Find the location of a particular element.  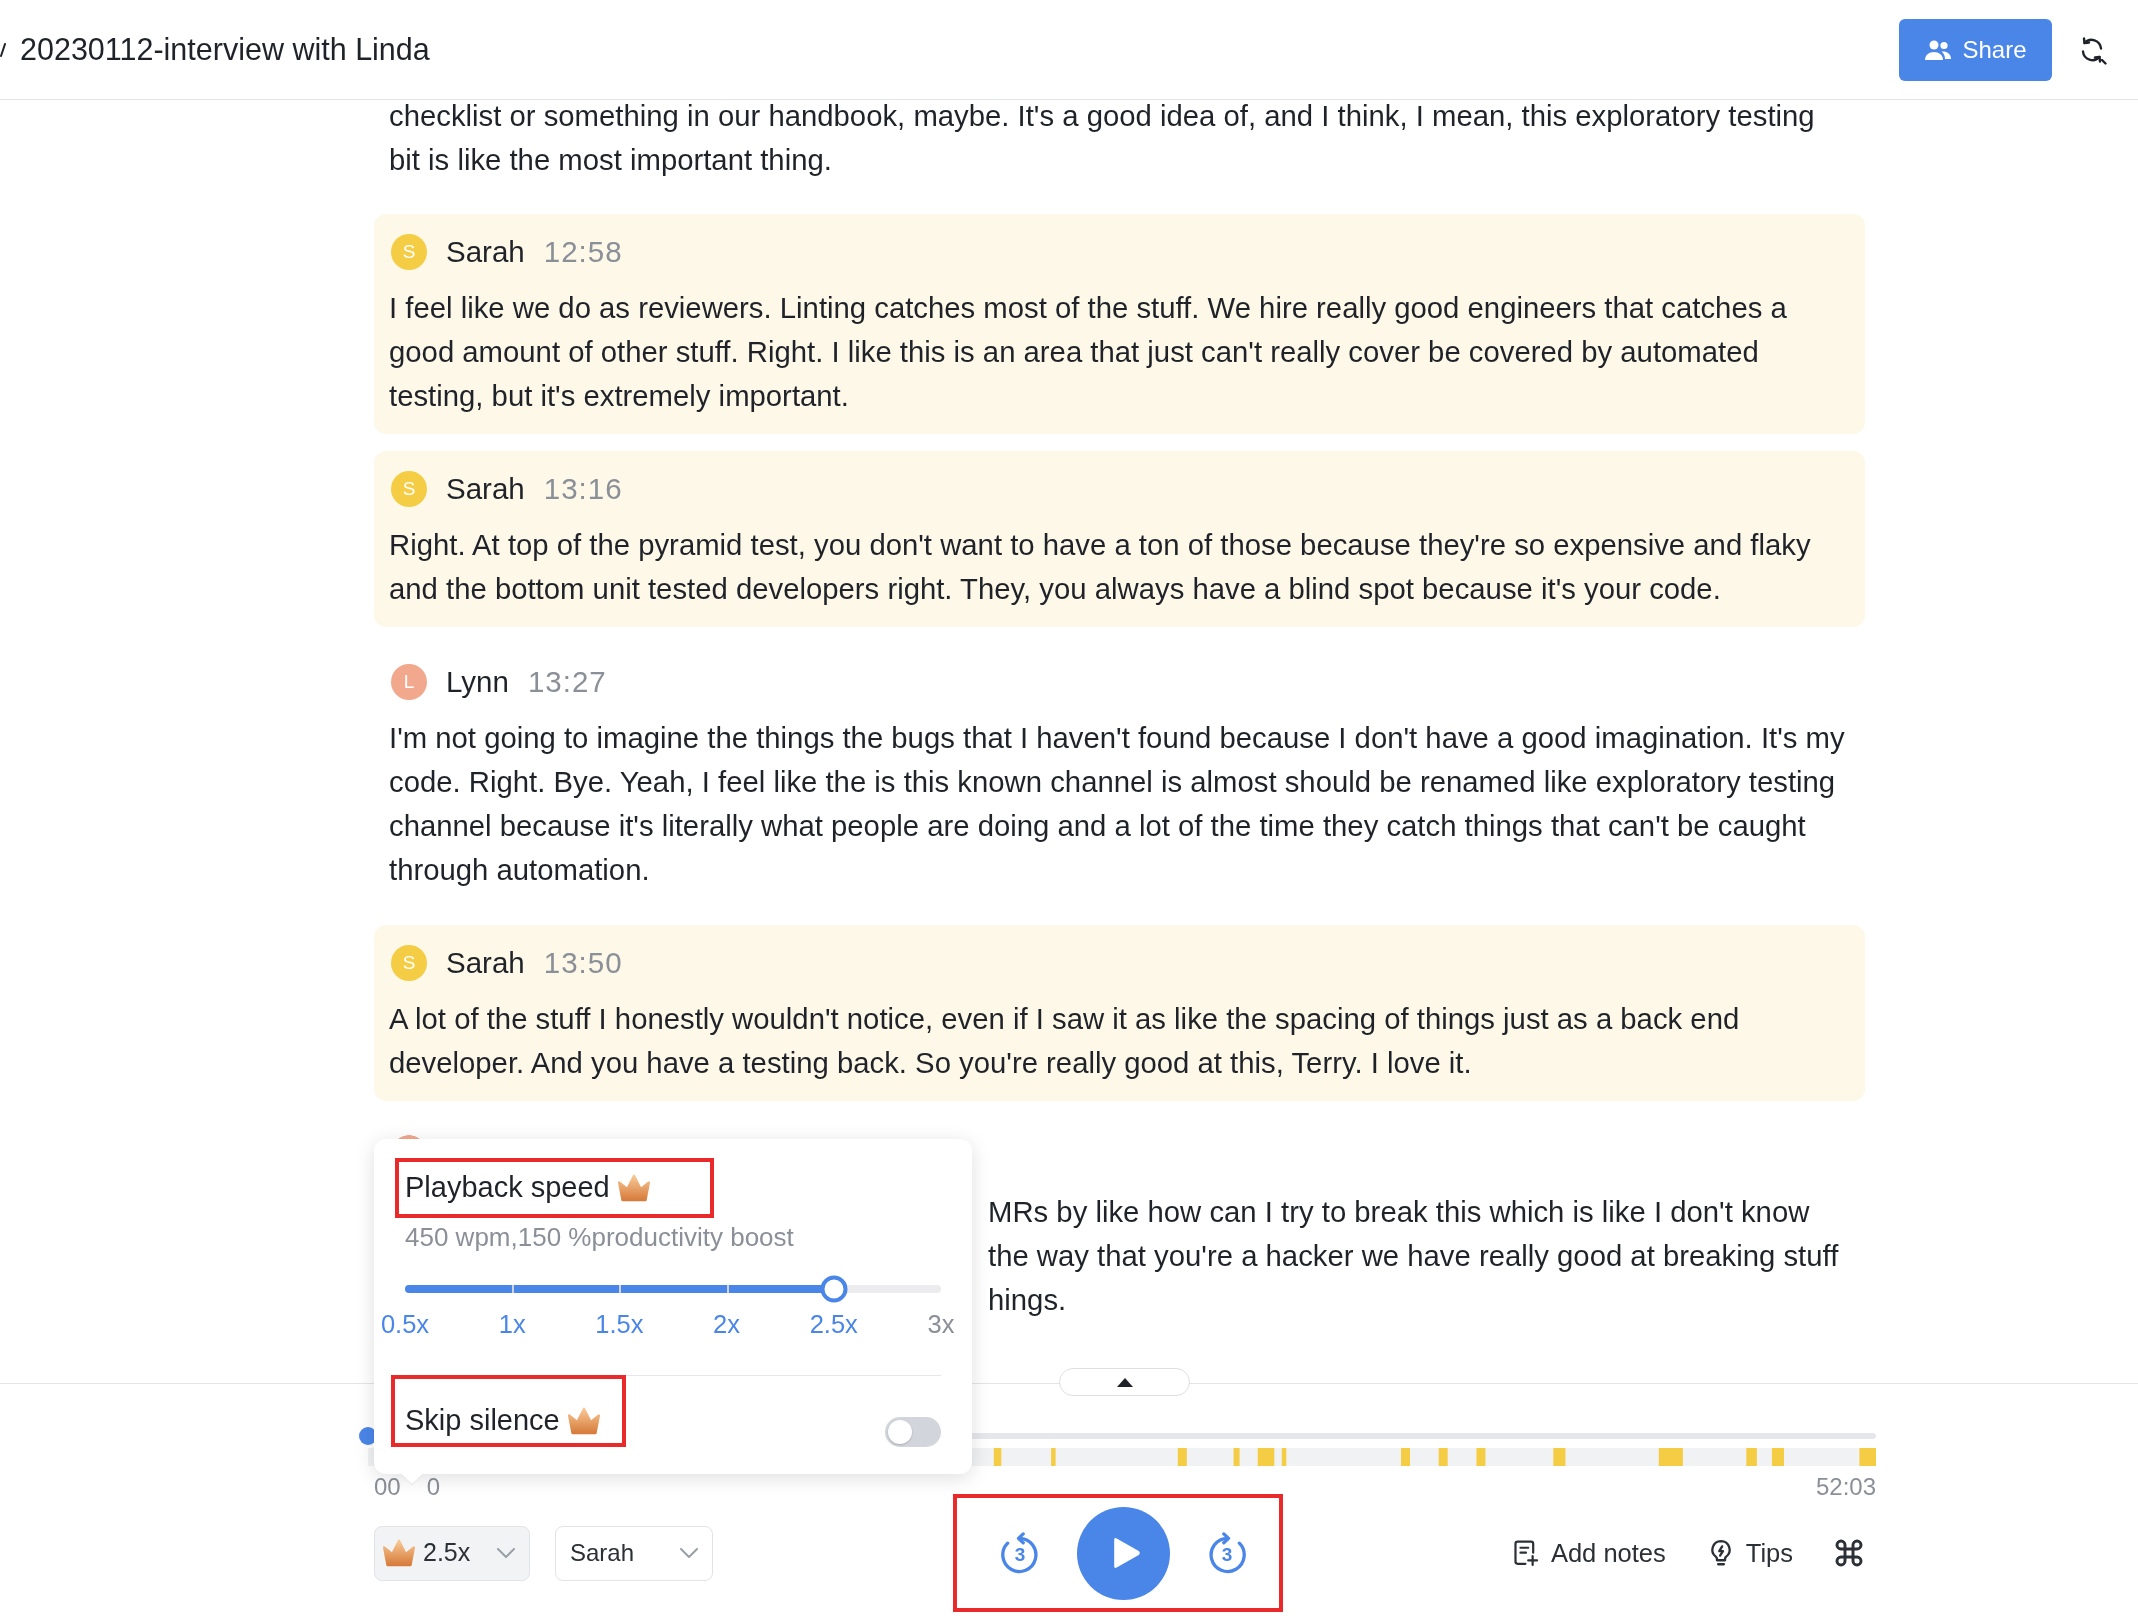

speed-dropdown: 2.5x is located at coordinates (452, 1553).